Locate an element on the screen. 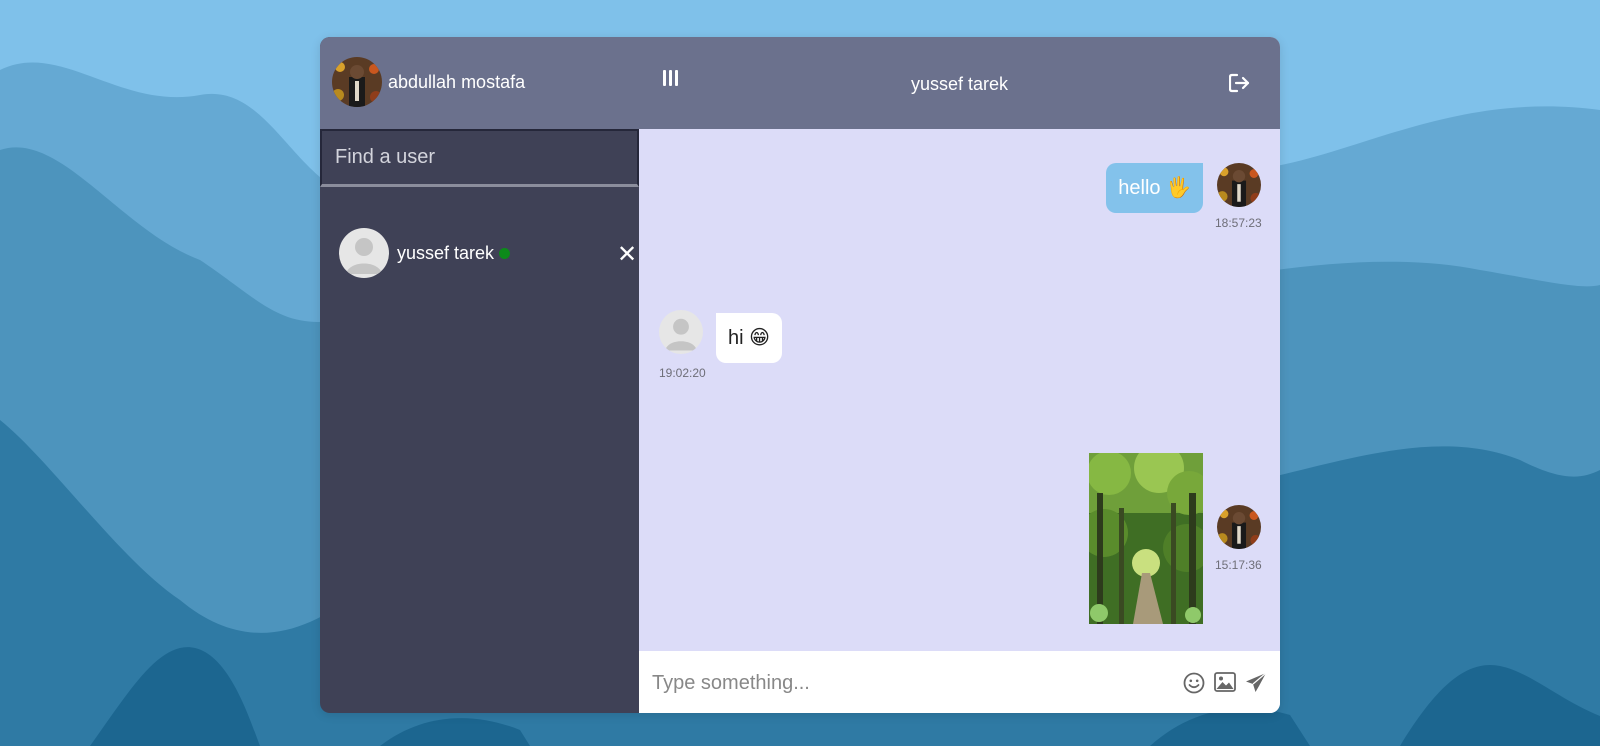 The width and height of the screenshot is (1600, 746). message-bubble-incoming: hi 😁 is located at coordinates (749, 338).